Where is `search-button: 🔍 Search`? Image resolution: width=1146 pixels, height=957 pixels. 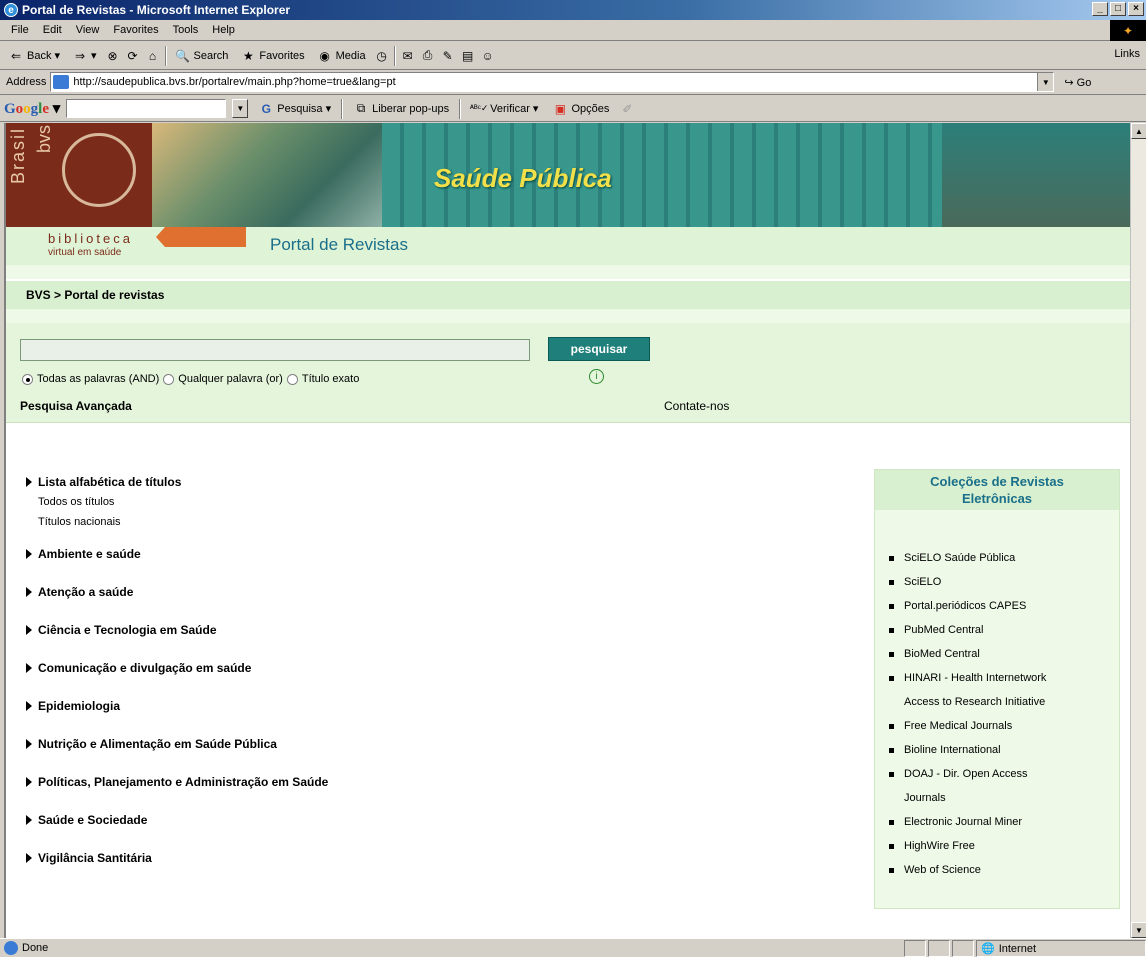 search-button: 🔍 Search is located at coordinates (202, 56).